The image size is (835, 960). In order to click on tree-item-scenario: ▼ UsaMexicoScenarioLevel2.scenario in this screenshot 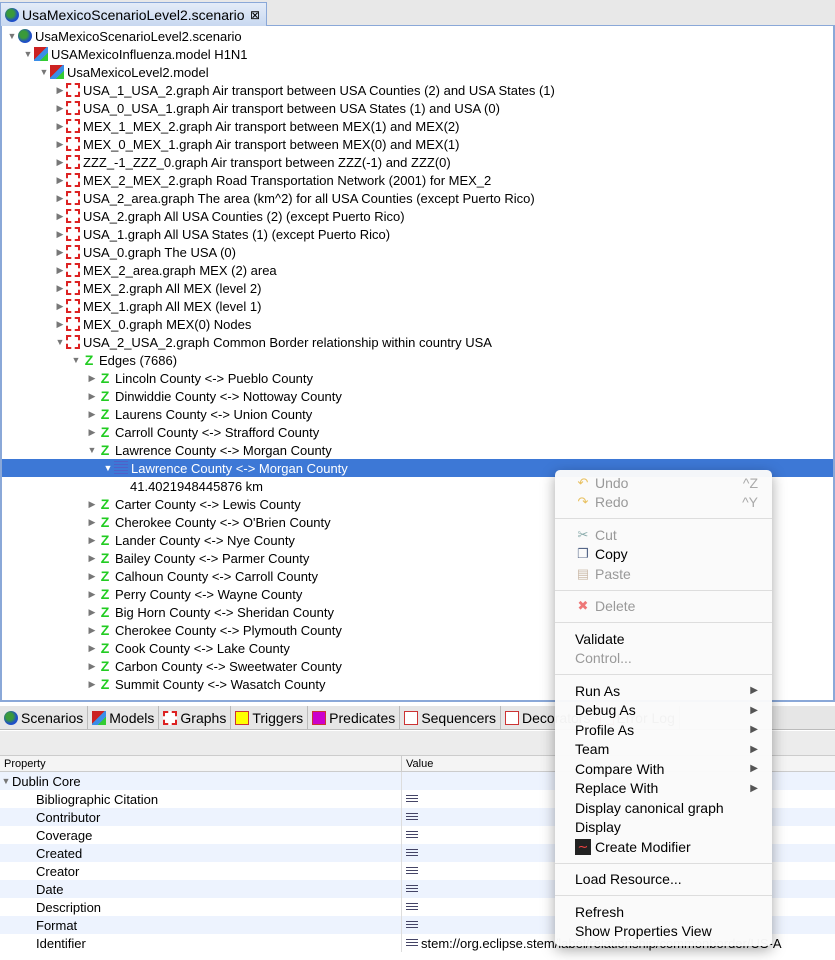, I will do `click(124, 36)`.